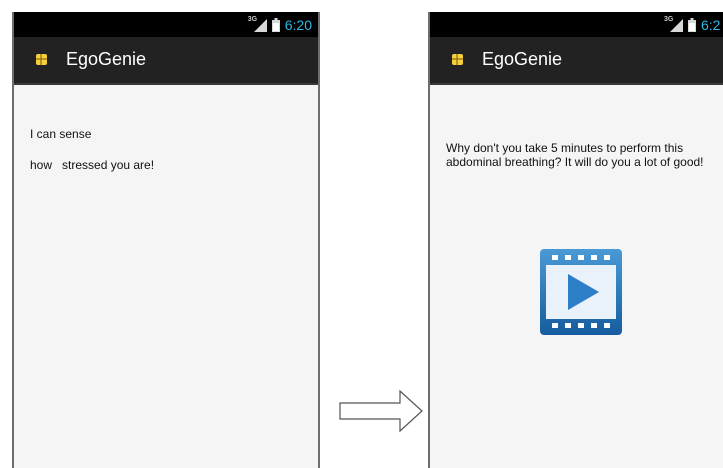  Describe the element at coordinates (61, 134) in the screenshot. I see `message-line-1: I can sense` at that location.